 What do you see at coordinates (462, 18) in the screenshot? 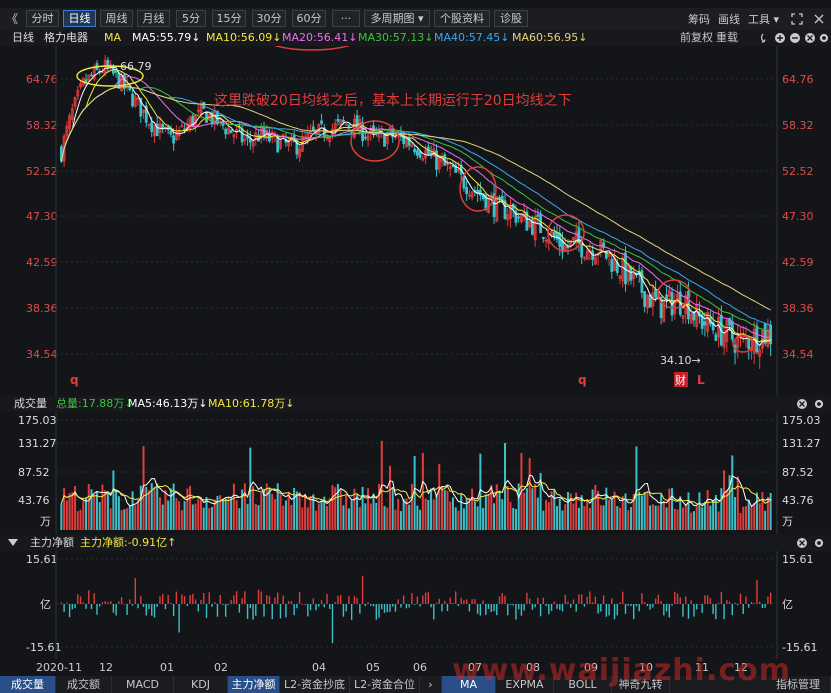
I see `stock-info-button: 个股资料` at bounding box center [462, 18].